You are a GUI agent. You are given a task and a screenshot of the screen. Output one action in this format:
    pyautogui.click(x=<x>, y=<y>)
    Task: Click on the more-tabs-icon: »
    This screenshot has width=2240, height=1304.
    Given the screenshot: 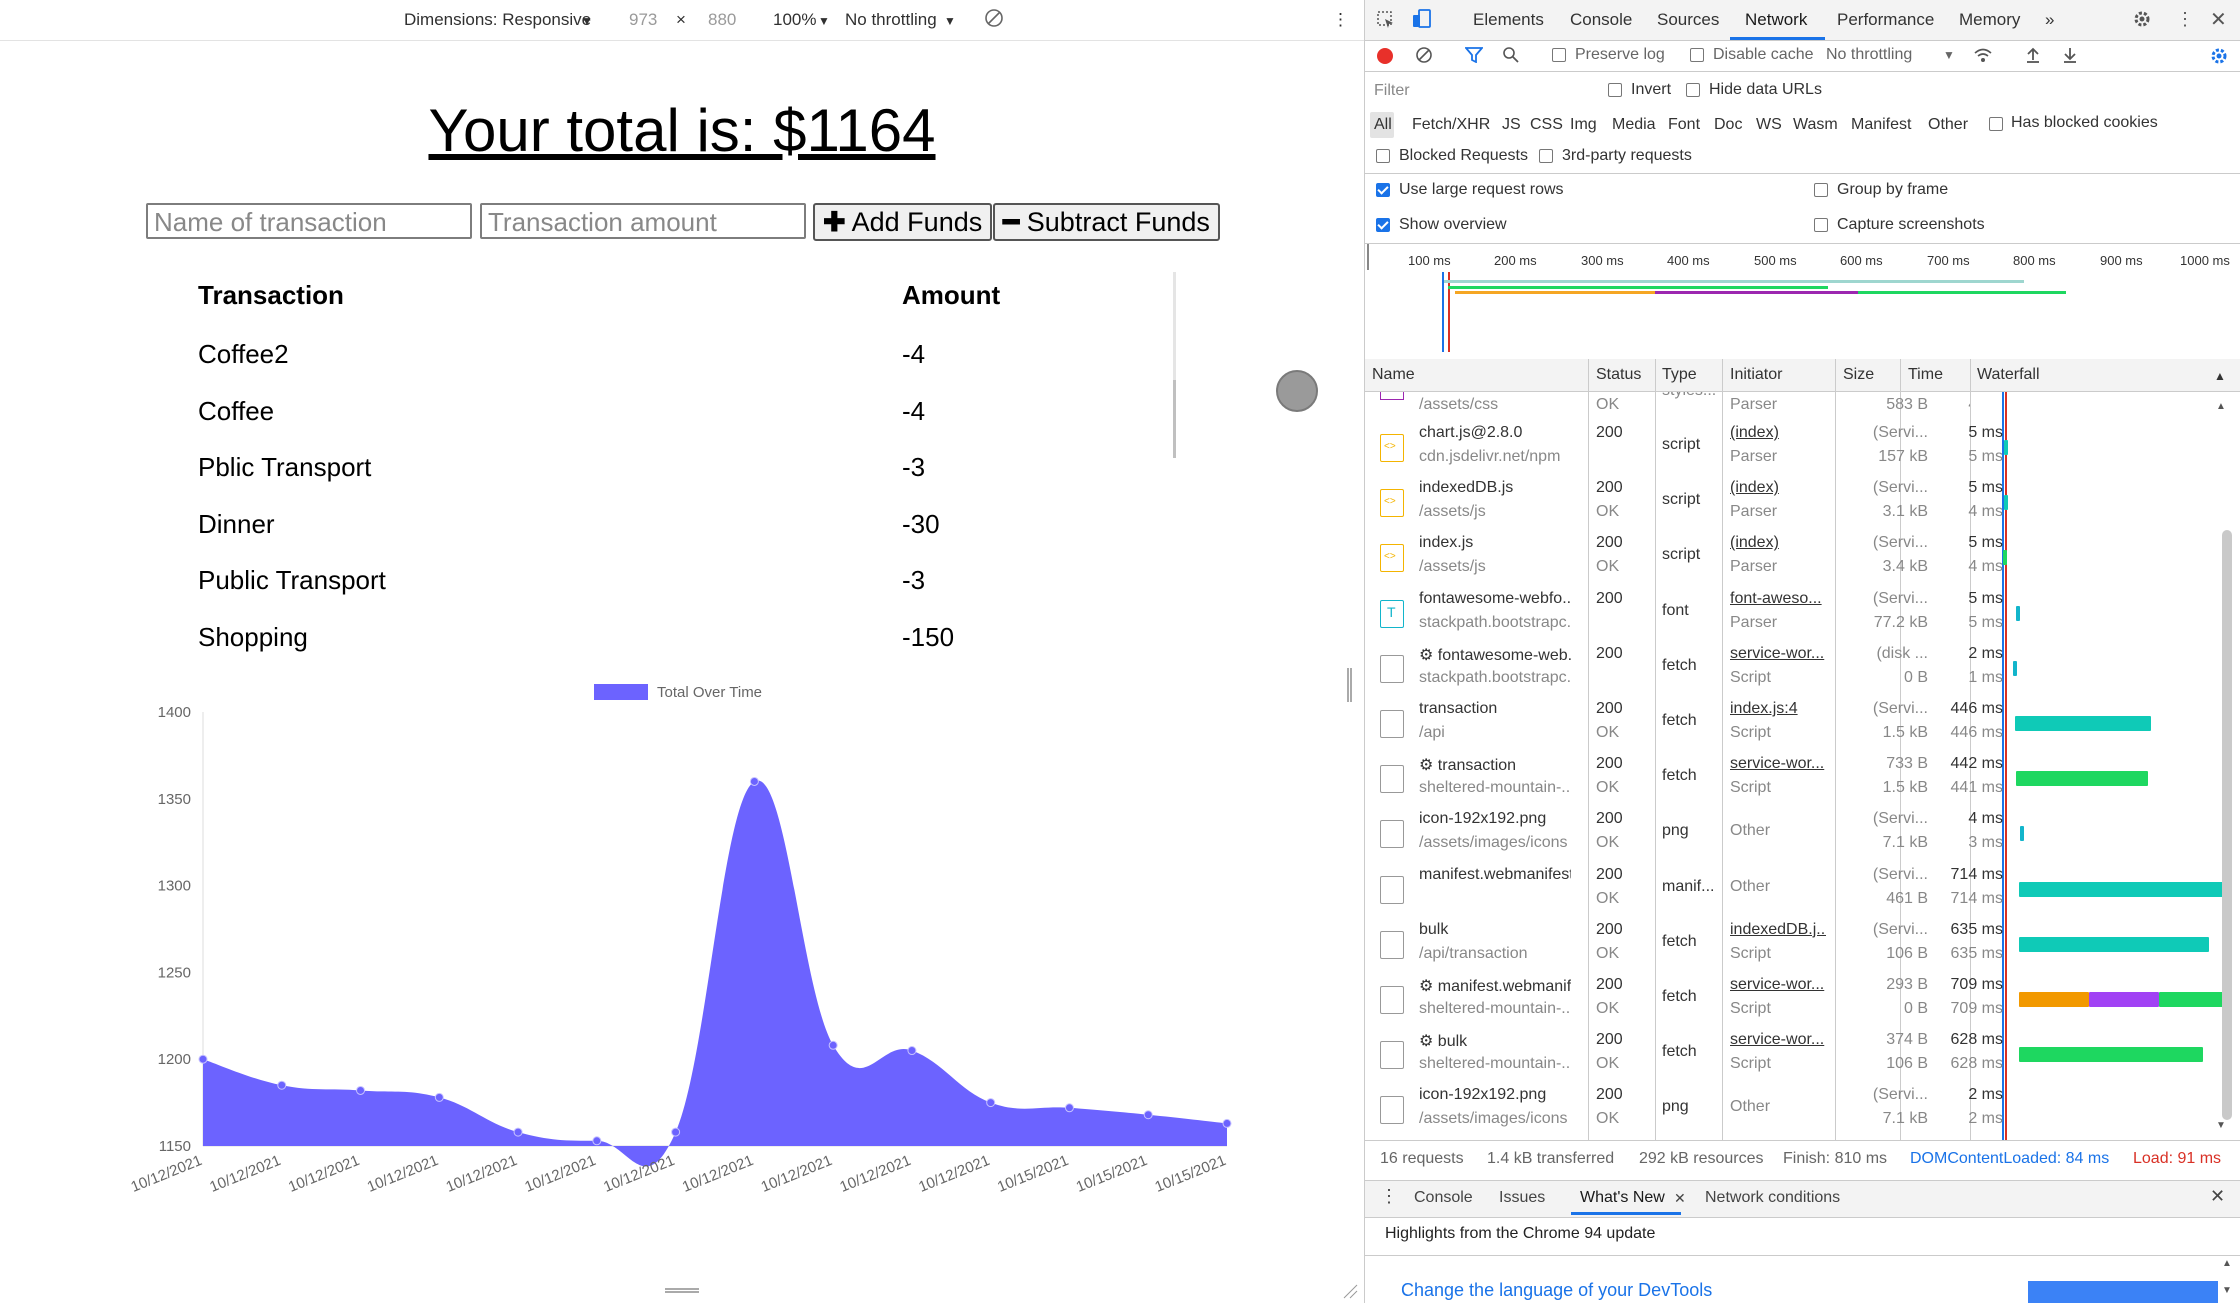 What is the action you would take?
    pyautogui.click(x=2049, y=20)
    